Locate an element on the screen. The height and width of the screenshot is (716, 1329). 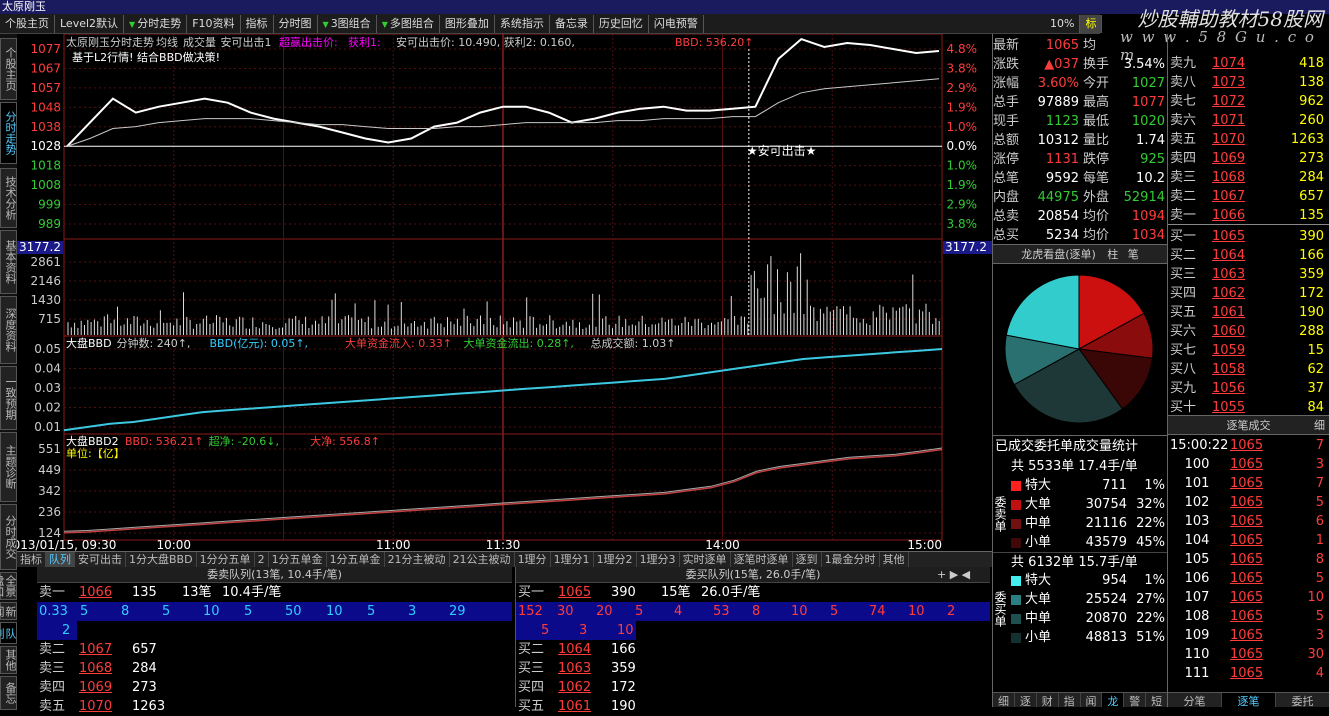
bbd-header-text: 分钟数: 240↑, is located at coordinates (154, 343).